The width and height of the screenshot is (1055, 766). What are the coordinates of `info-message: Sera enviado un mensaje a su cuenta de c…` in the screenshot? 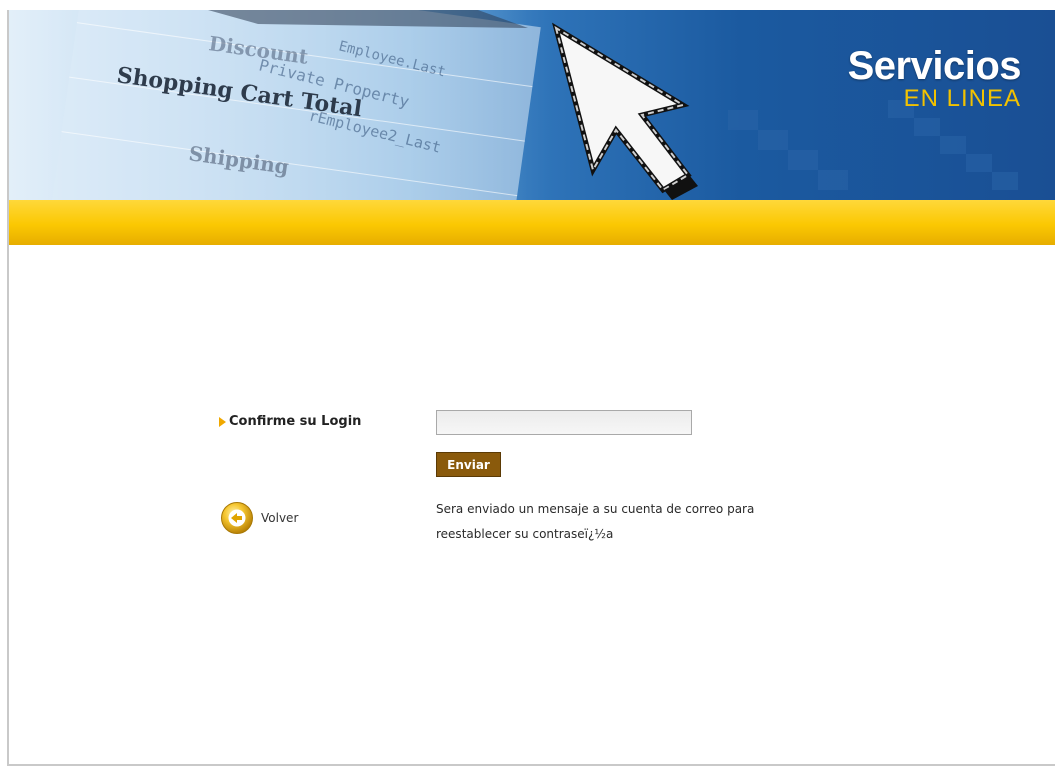 It's located at (636, 522).